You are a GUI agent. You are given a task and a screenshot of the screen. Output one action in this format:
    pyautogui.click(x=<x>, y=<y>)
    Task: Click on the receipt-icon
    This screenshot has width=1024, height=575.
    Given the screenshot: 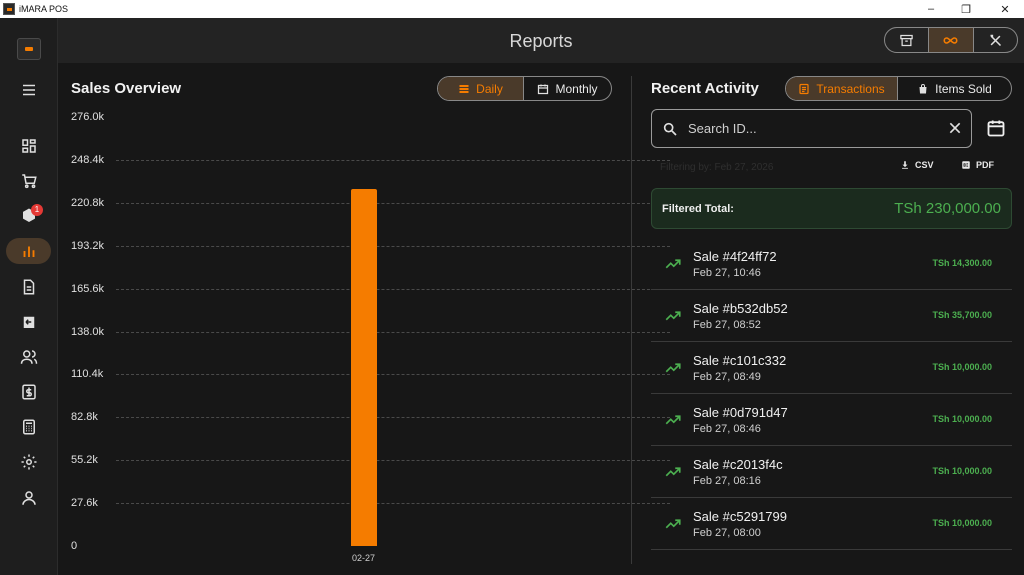 What is the action you would take?
    pyautogui.click(x=804, y=88)
    